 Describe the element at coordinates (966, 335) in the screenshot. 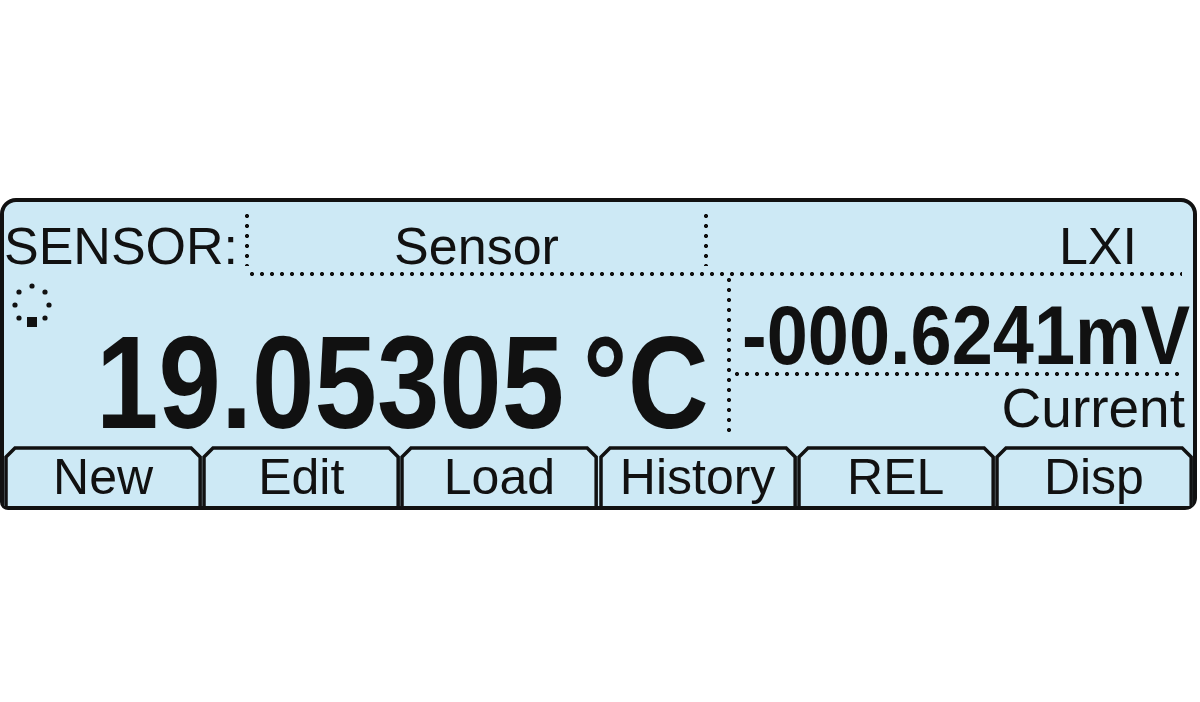

I see `voltage-reading: -000.6241mV` at that location.